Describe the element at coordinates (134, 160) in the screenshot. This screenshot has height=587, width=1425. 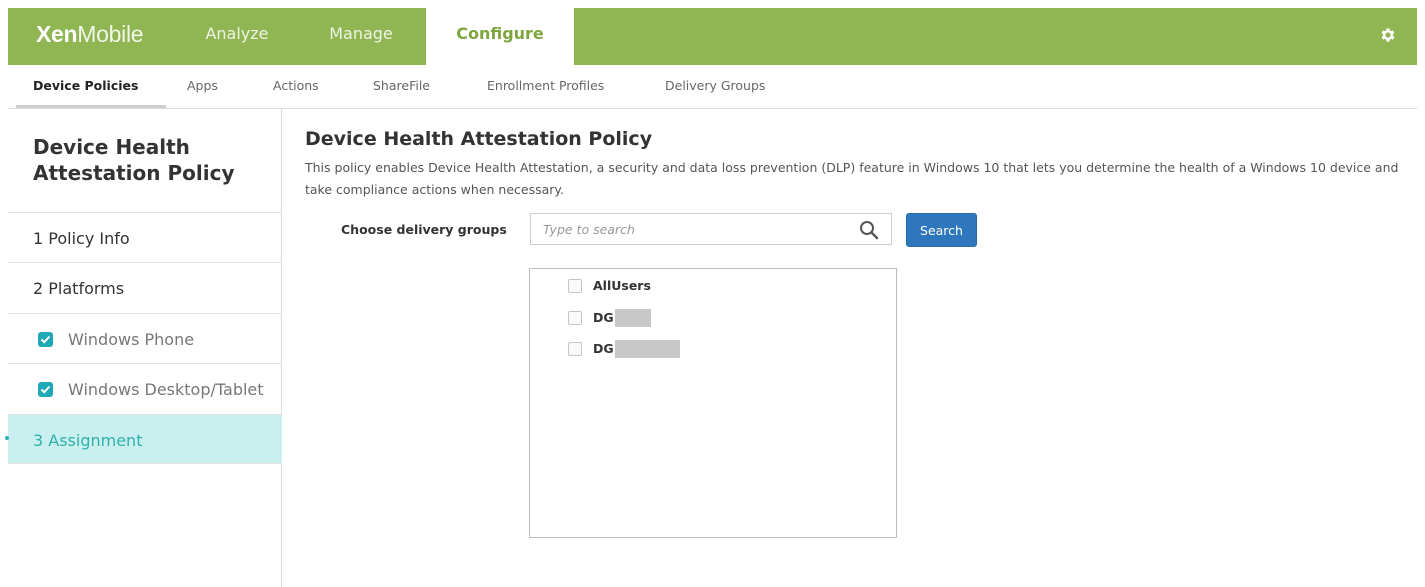
I see `sidebar-title: Device Health Attestation Policy` at that location.